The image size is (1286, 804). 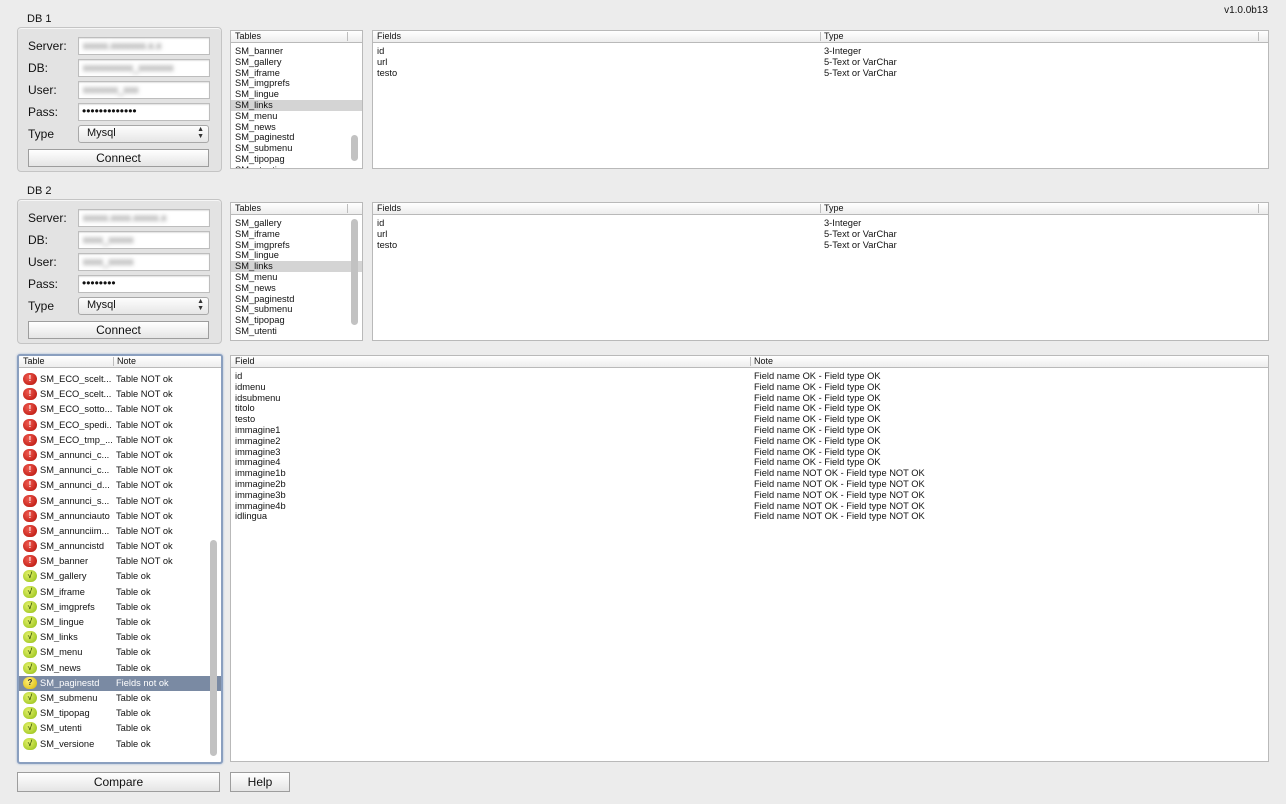 I want to click on compare-row: ? SM_paginestd Fields not ok, so click(x=120, y=683).